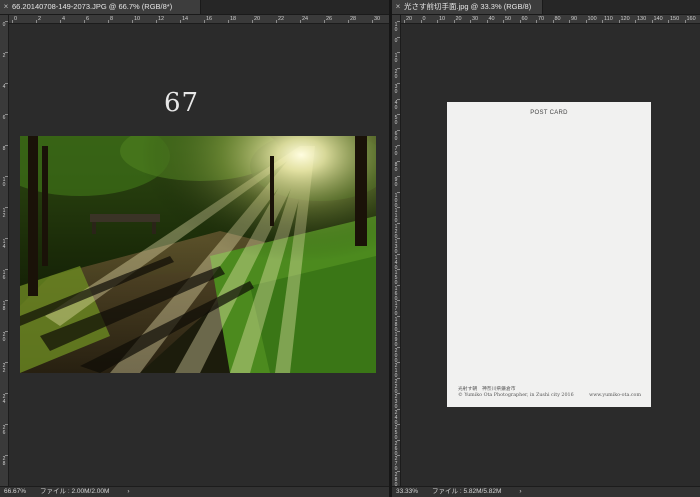 Image resolution: width=700 pixels, height=497 pixels. I want to click on ruler-tick-label: 12, so click(161, 19).